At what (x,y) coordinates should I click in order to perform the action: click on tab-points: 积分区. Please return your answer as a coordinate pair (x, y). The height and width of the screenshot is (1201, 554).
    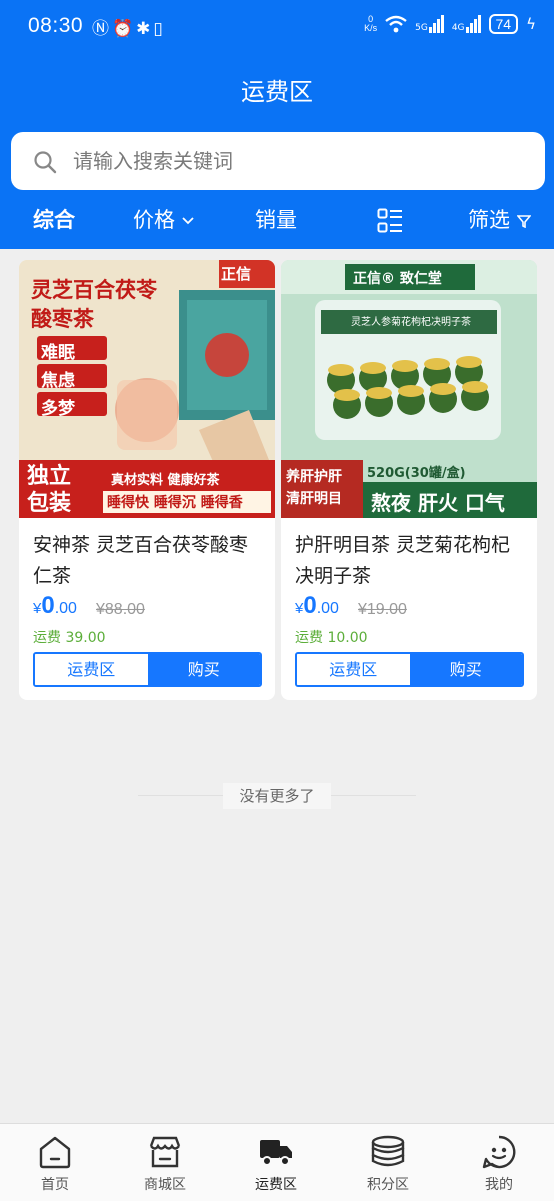
    Looking at the image, I should click on (388, 1162).